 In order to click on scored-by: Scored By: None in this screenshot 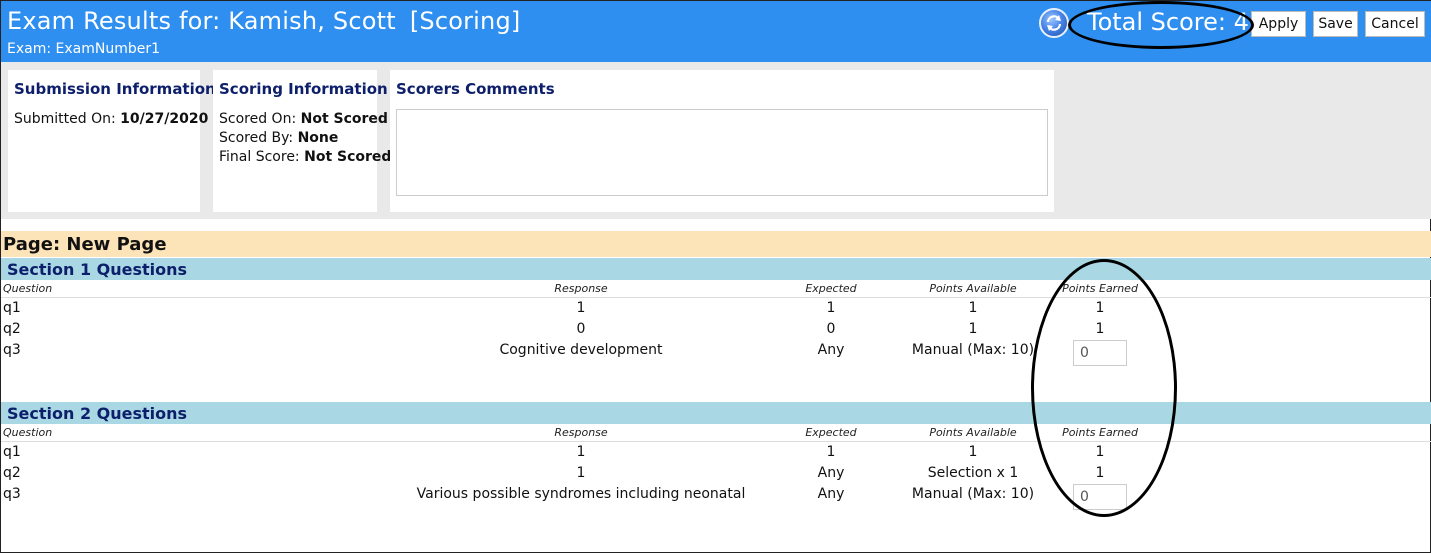, I will do `click(279, 138)`.